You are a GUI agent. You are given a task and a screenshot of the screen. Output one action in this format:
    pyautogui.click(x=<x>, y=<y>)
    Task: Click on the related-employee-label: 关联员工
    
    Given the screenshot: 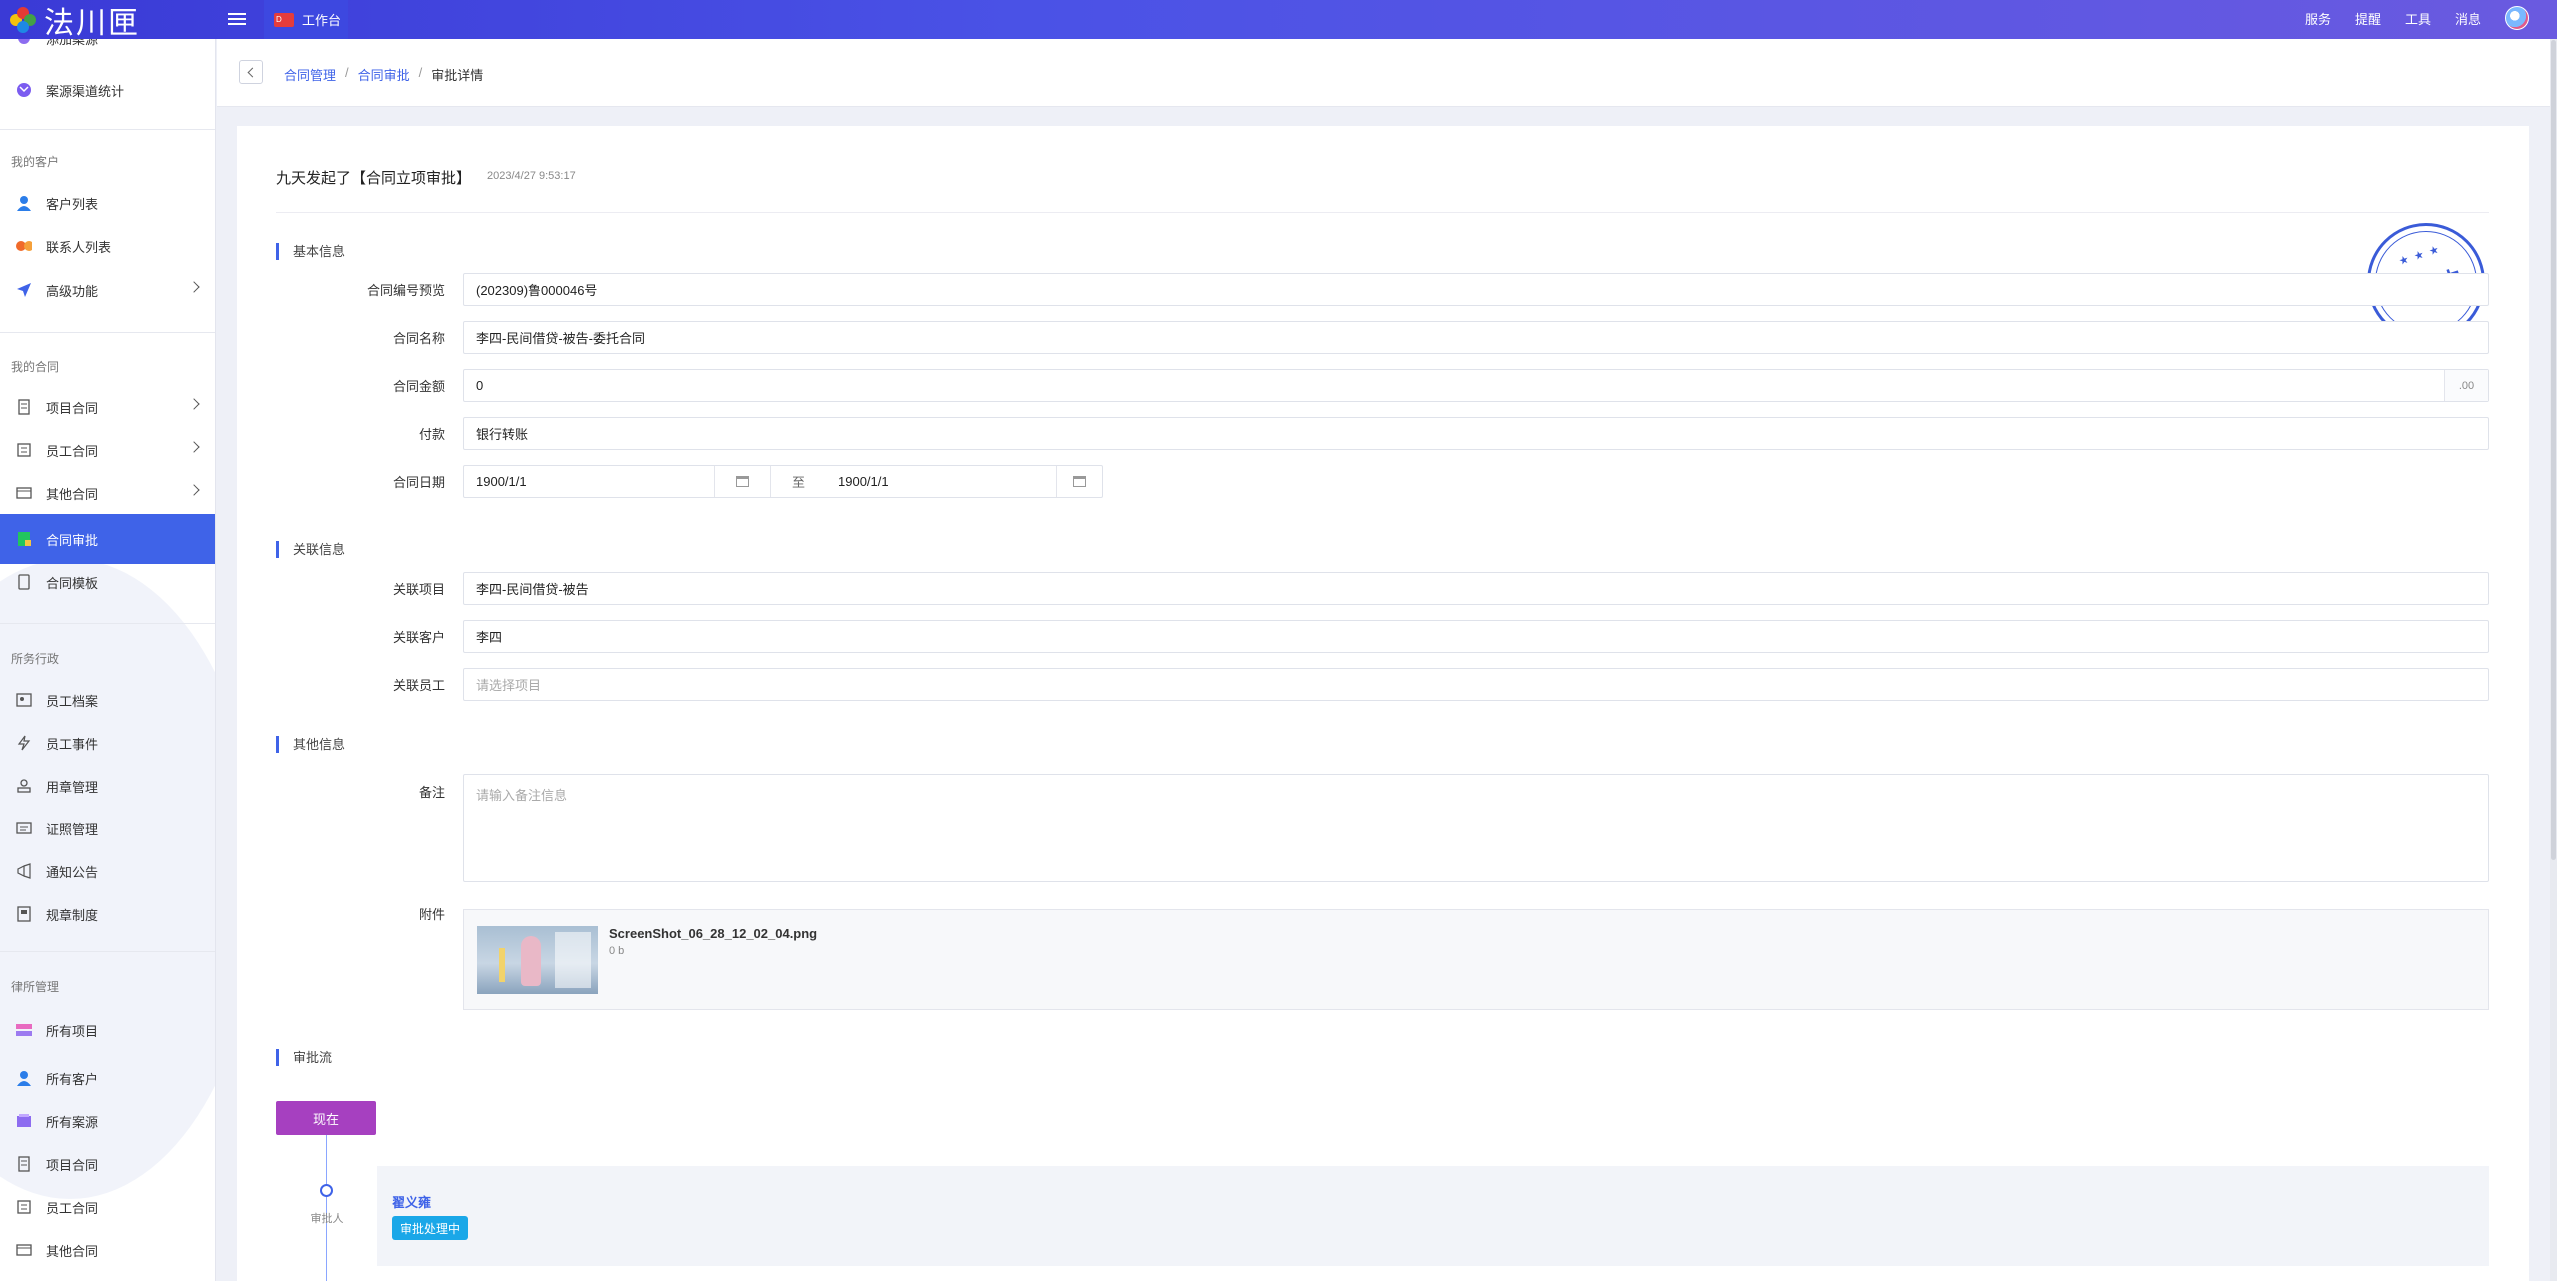 What is the action you would take?
    pyautogui.click(x=418, y=685)
    